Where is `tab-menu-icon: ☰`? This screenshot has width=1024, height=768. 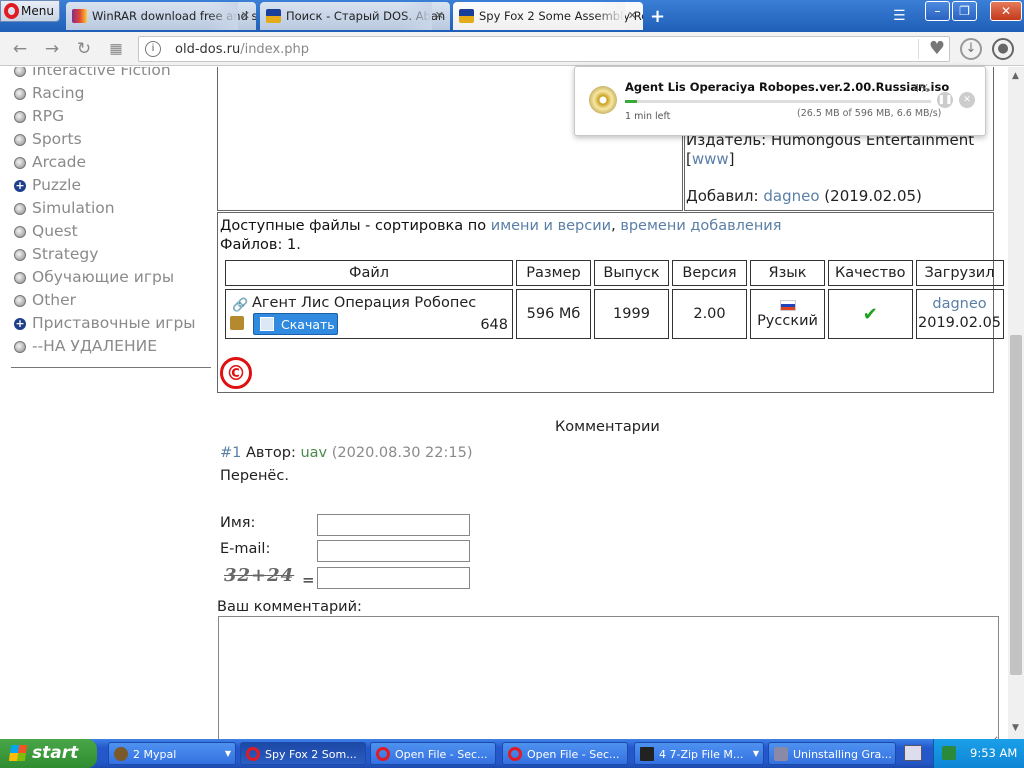
tab-menu-icon: ☰ is located at coordinates (899, 16).